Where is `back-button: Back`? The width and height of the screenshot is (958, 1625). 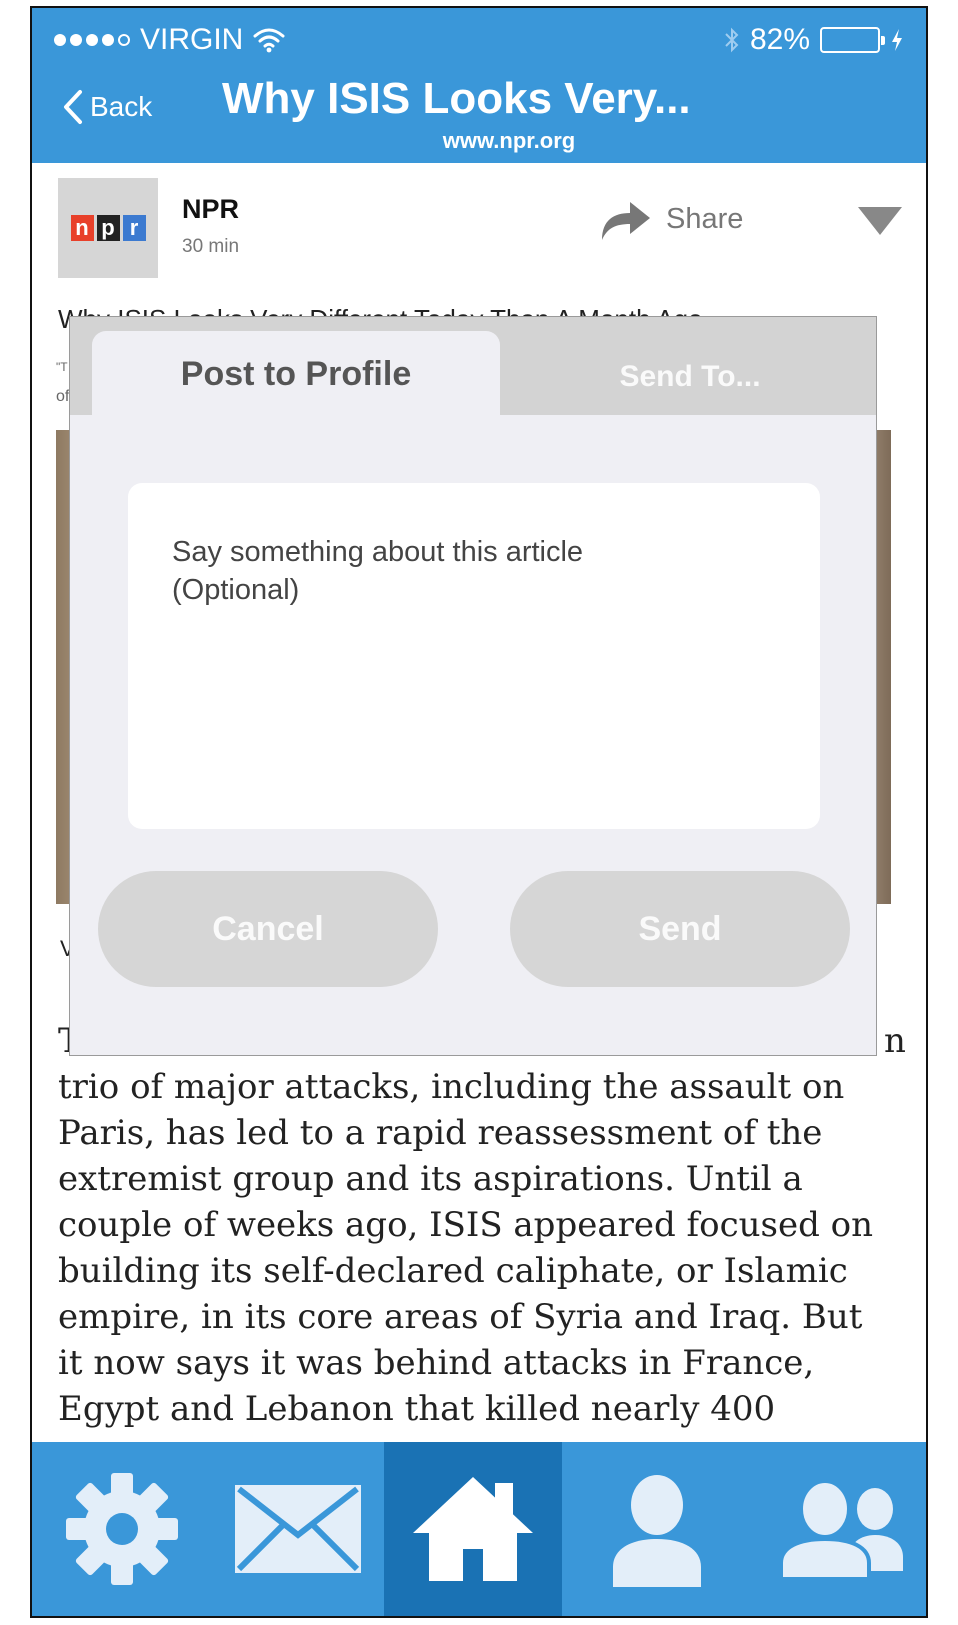 back-button: Back is located at coordinates (107, 107).